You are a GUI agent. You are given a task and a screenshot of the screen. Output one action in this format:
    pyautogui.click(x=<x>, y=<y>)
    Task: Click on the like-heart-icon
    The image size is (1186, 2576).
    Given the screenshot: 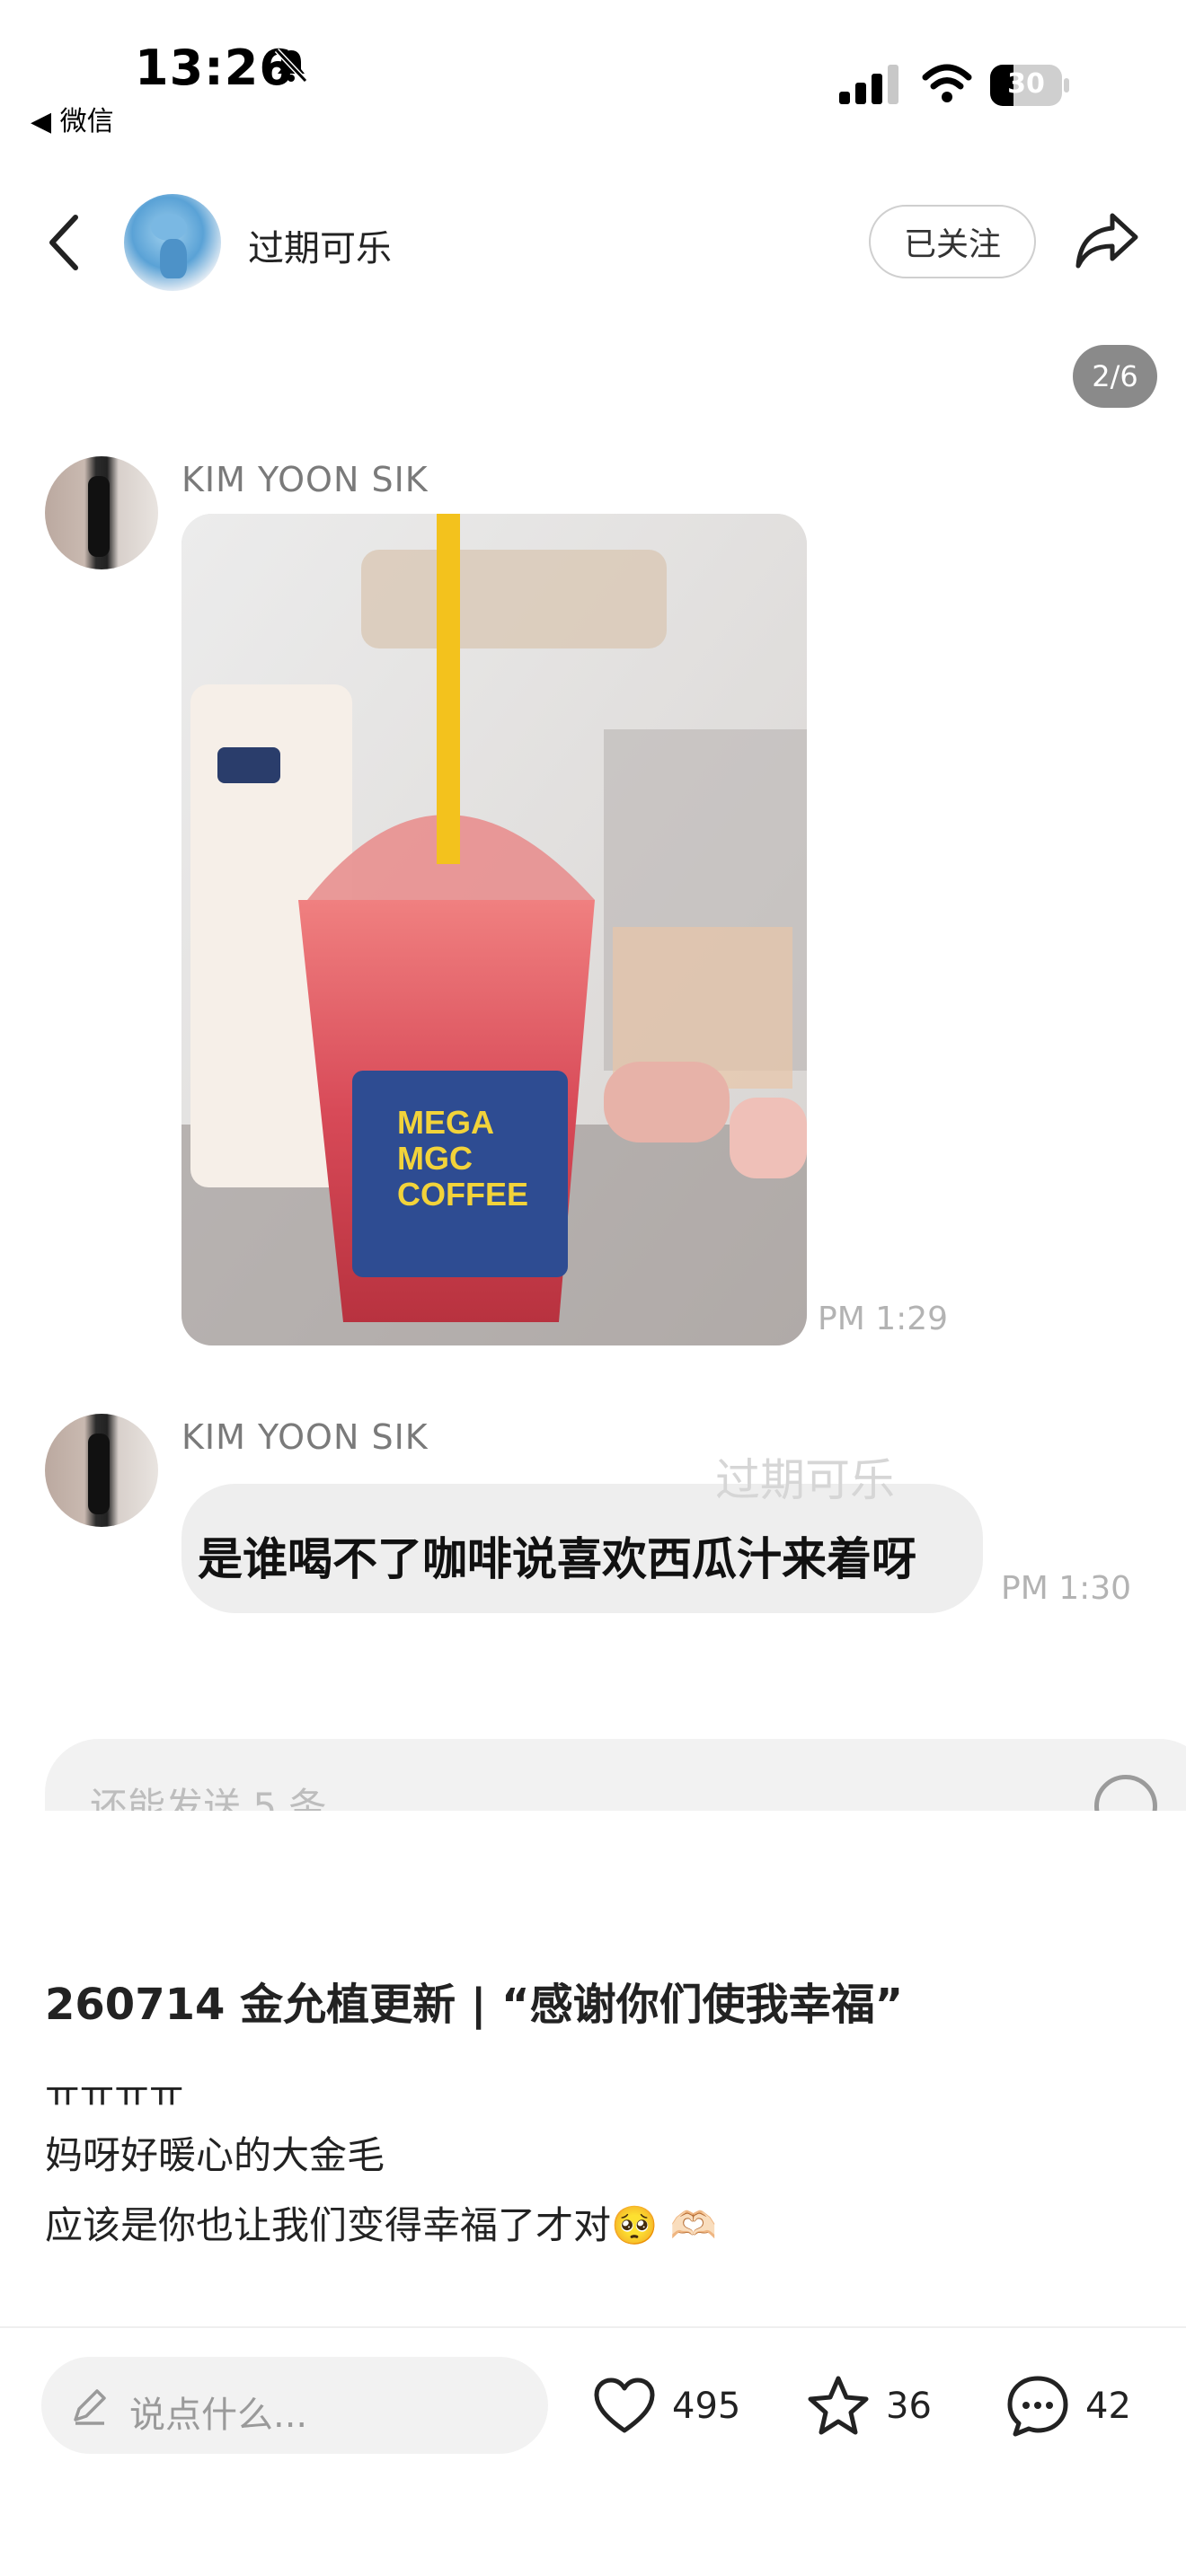 What is the action you would take?
    pyautogui.click(x=624, y=2406)
    